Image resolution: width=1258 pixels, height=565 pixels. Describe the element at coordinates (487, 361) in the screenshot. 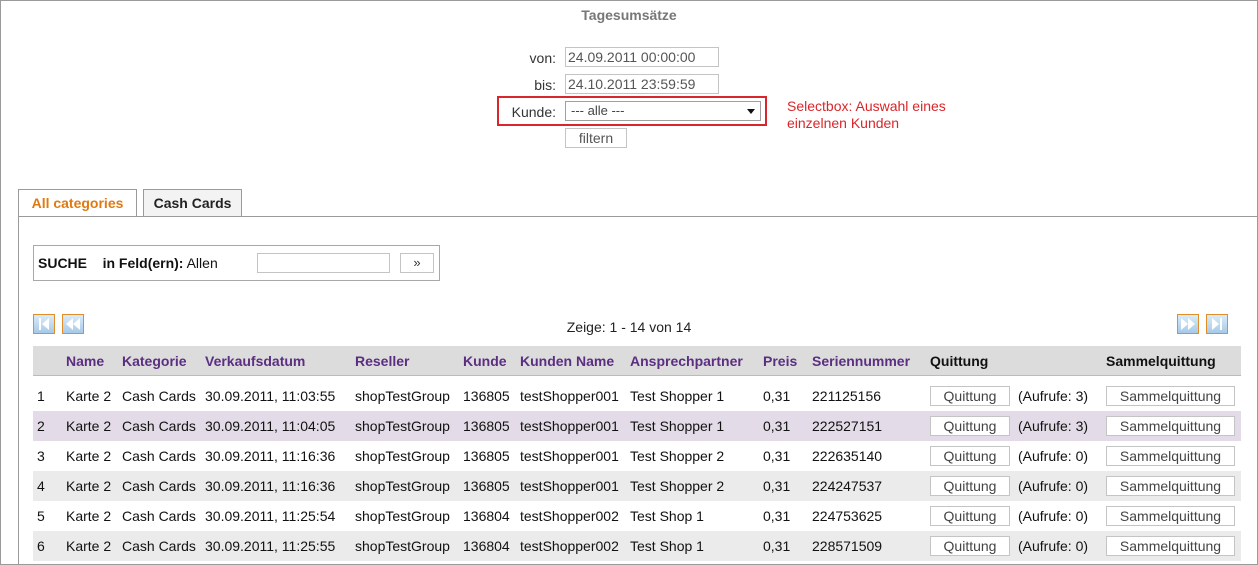

I see `col-header-kunde: Kunde` at that location.